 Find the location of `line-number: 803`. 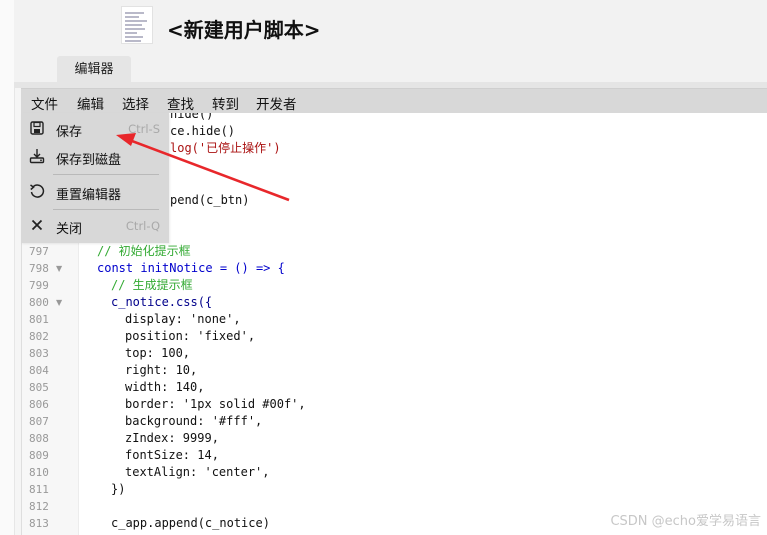

line-number: 803 is located at coordinates (39, 353).